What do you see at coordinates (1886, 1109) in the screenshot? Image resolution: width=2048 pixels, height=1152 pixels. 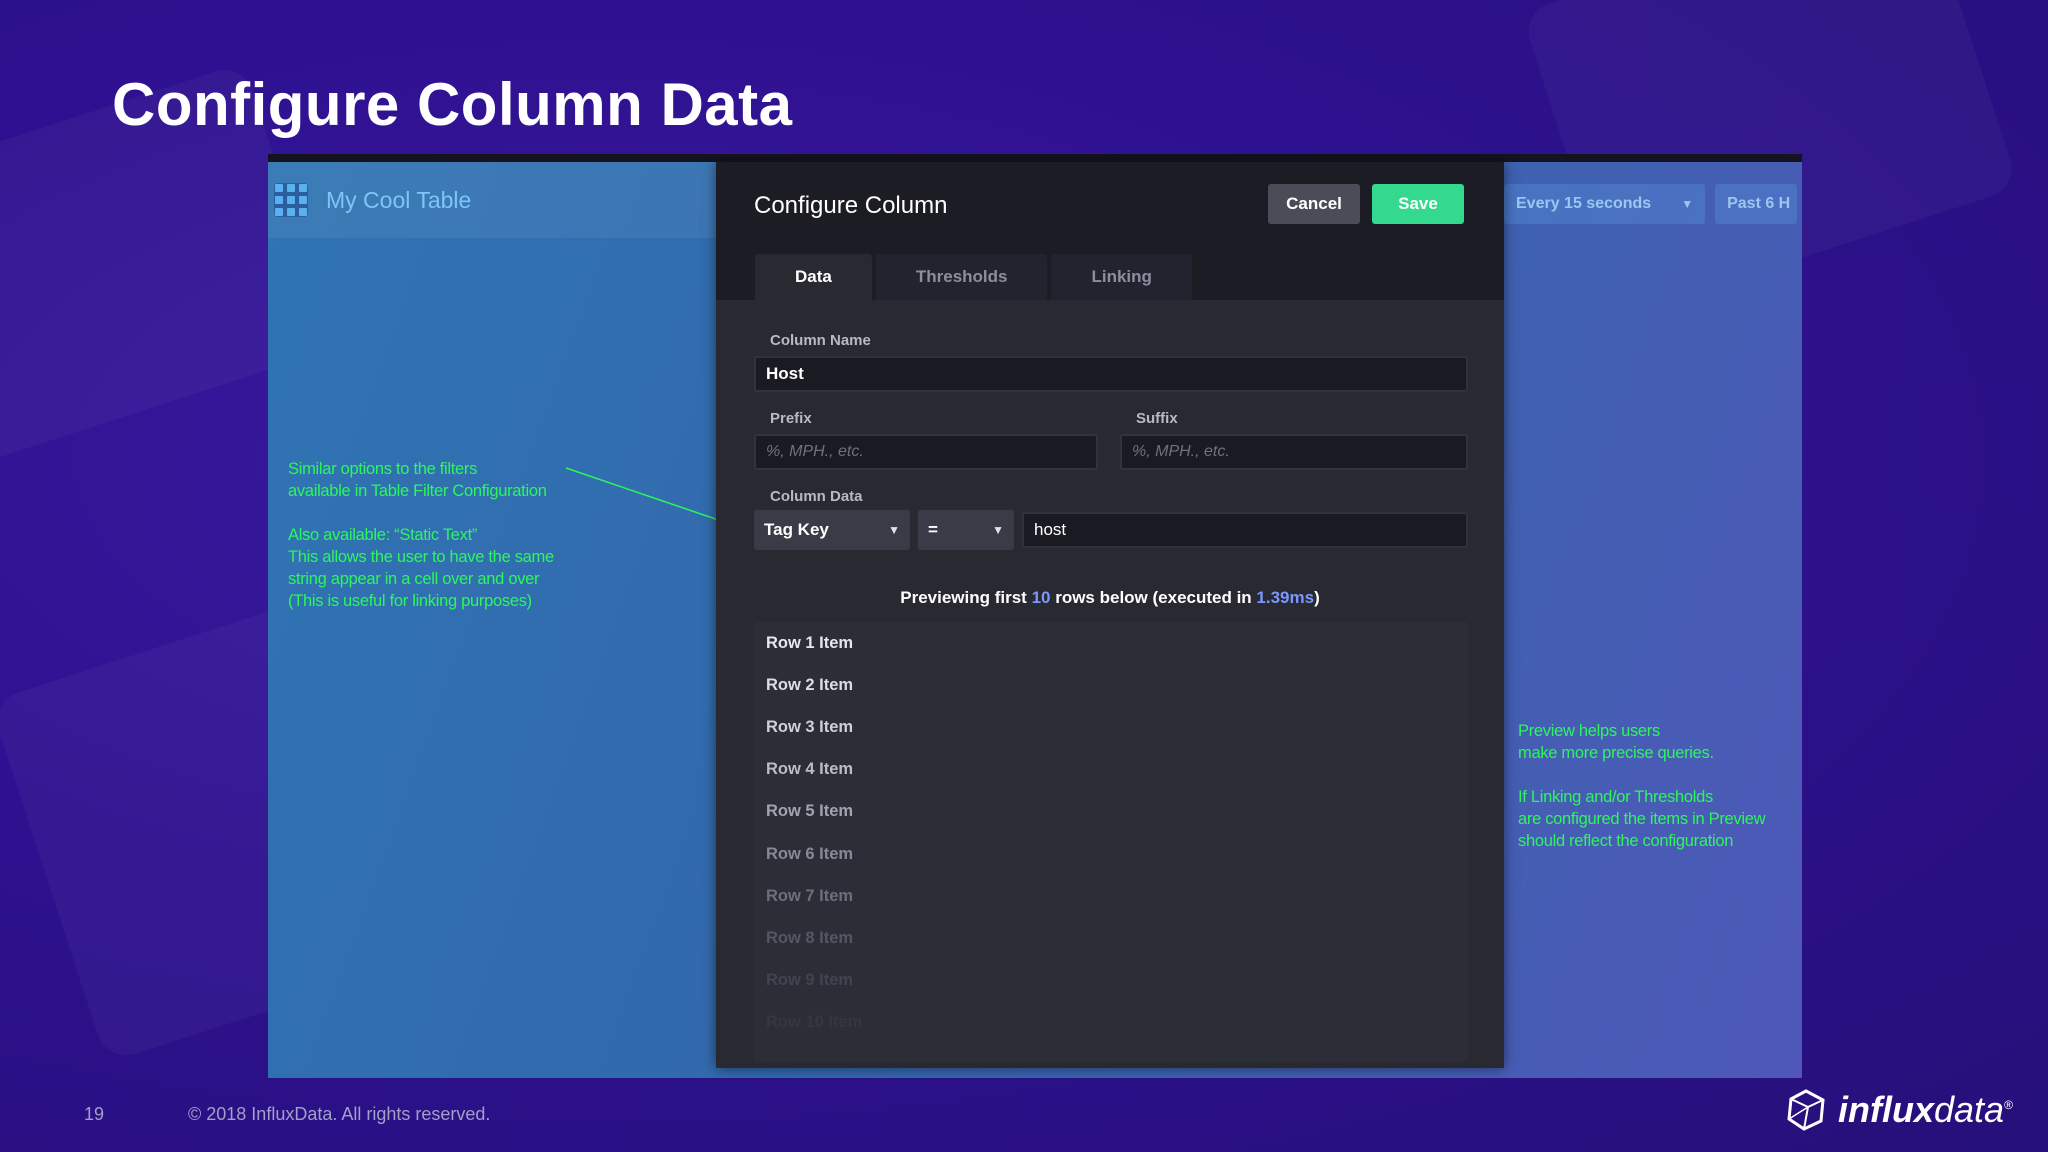 I see `brand-bold: influx` at bounding box center [1886, 1109].